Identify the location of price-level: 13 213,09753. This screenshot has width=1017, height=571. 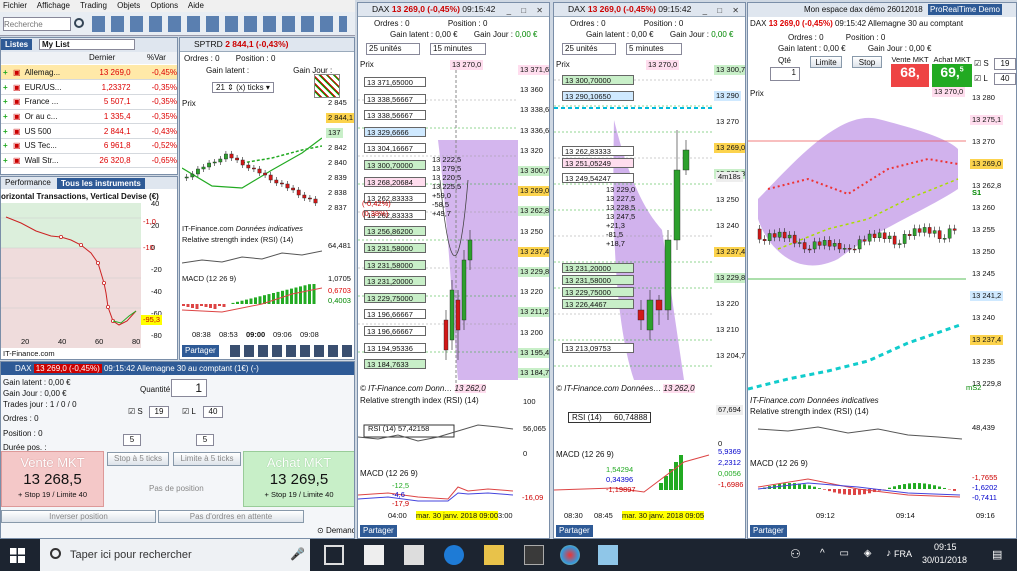
(598, 348).